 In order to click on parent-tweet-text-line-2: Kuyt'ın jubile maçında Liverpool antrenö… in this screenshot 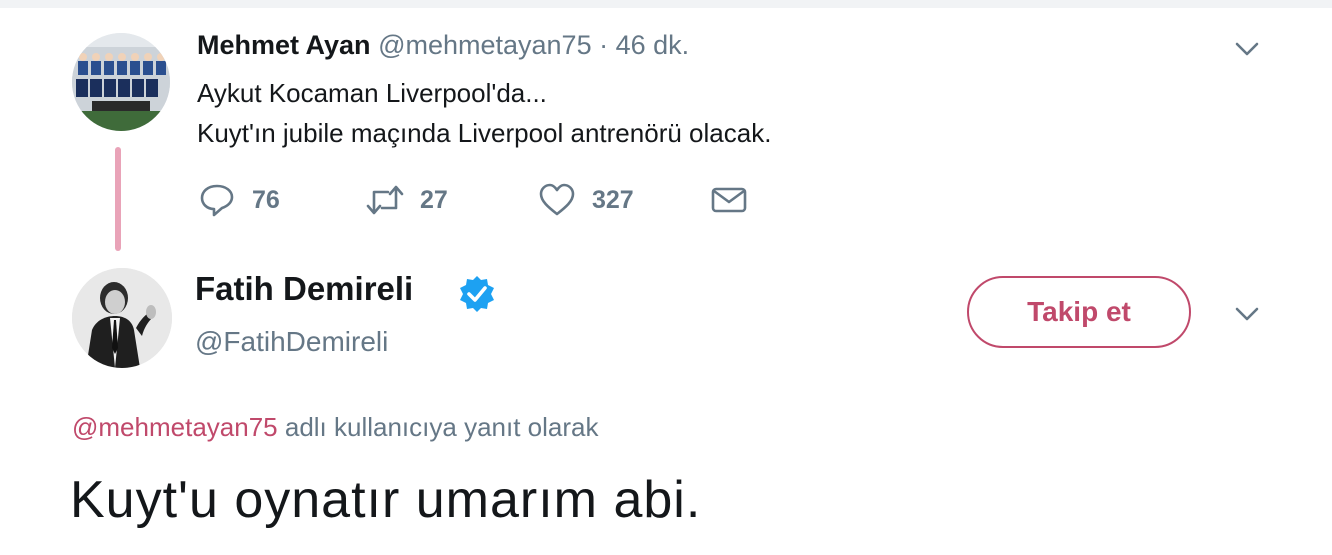, I will do `click(484, 133)`.